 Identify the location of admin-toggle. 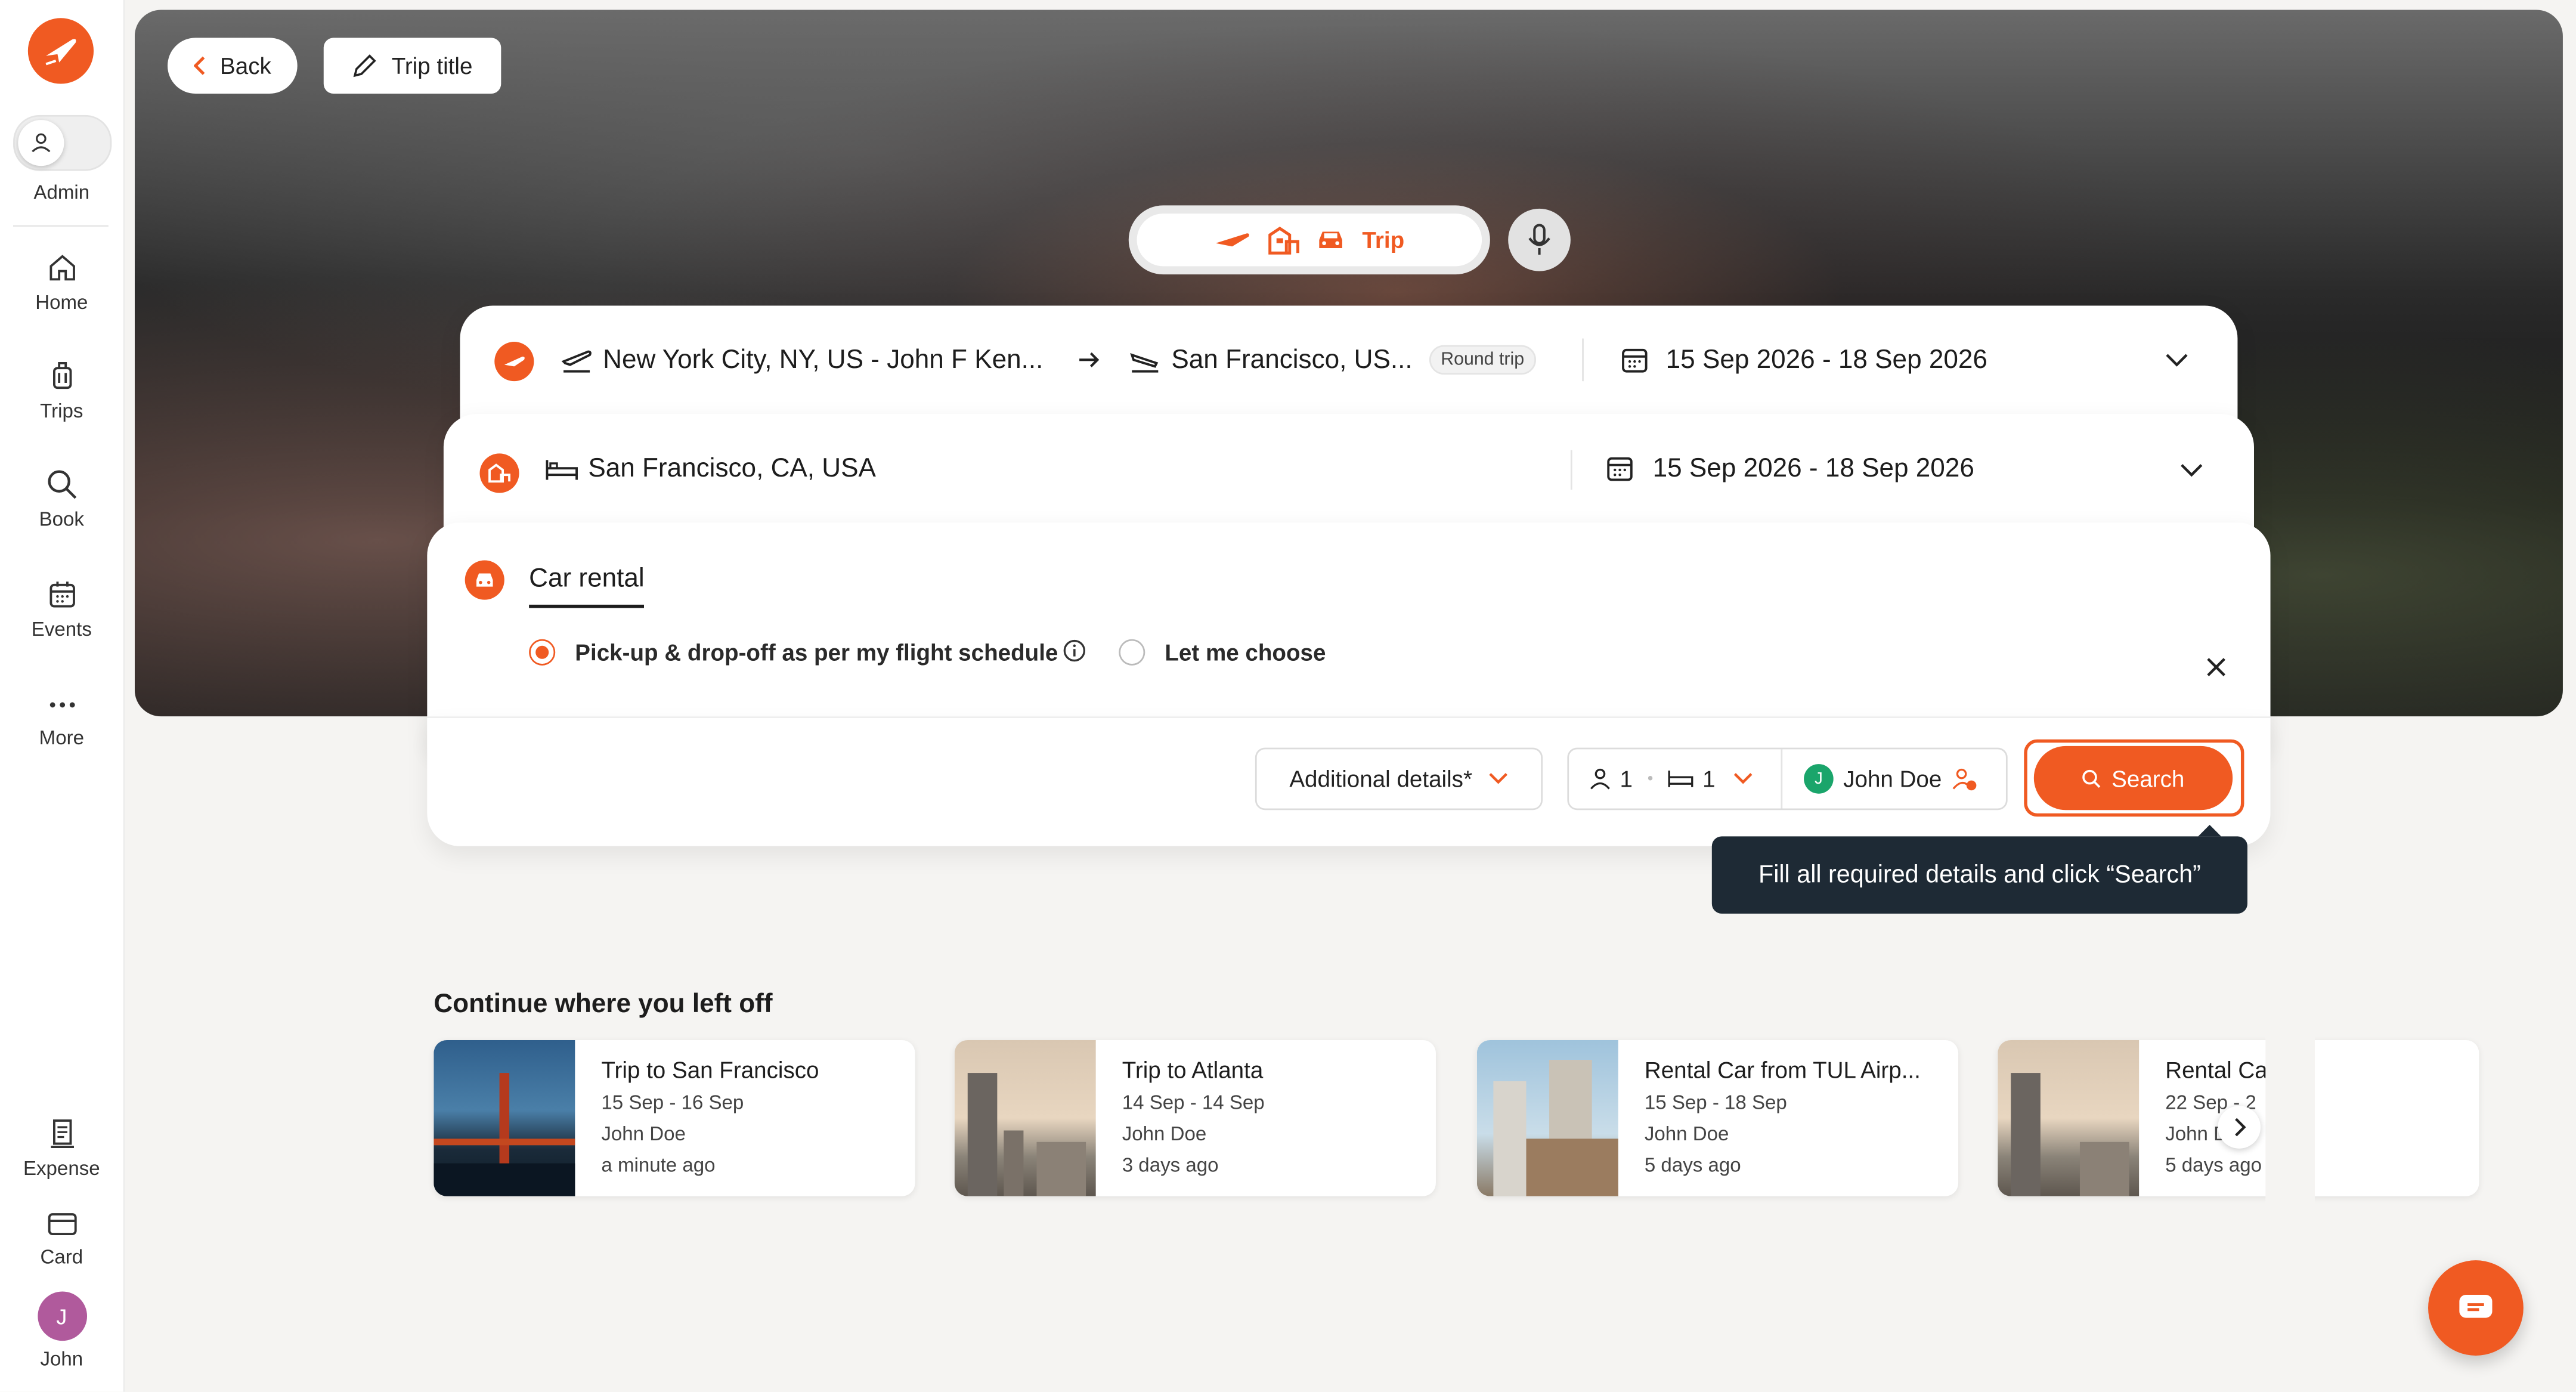
(63, 143).